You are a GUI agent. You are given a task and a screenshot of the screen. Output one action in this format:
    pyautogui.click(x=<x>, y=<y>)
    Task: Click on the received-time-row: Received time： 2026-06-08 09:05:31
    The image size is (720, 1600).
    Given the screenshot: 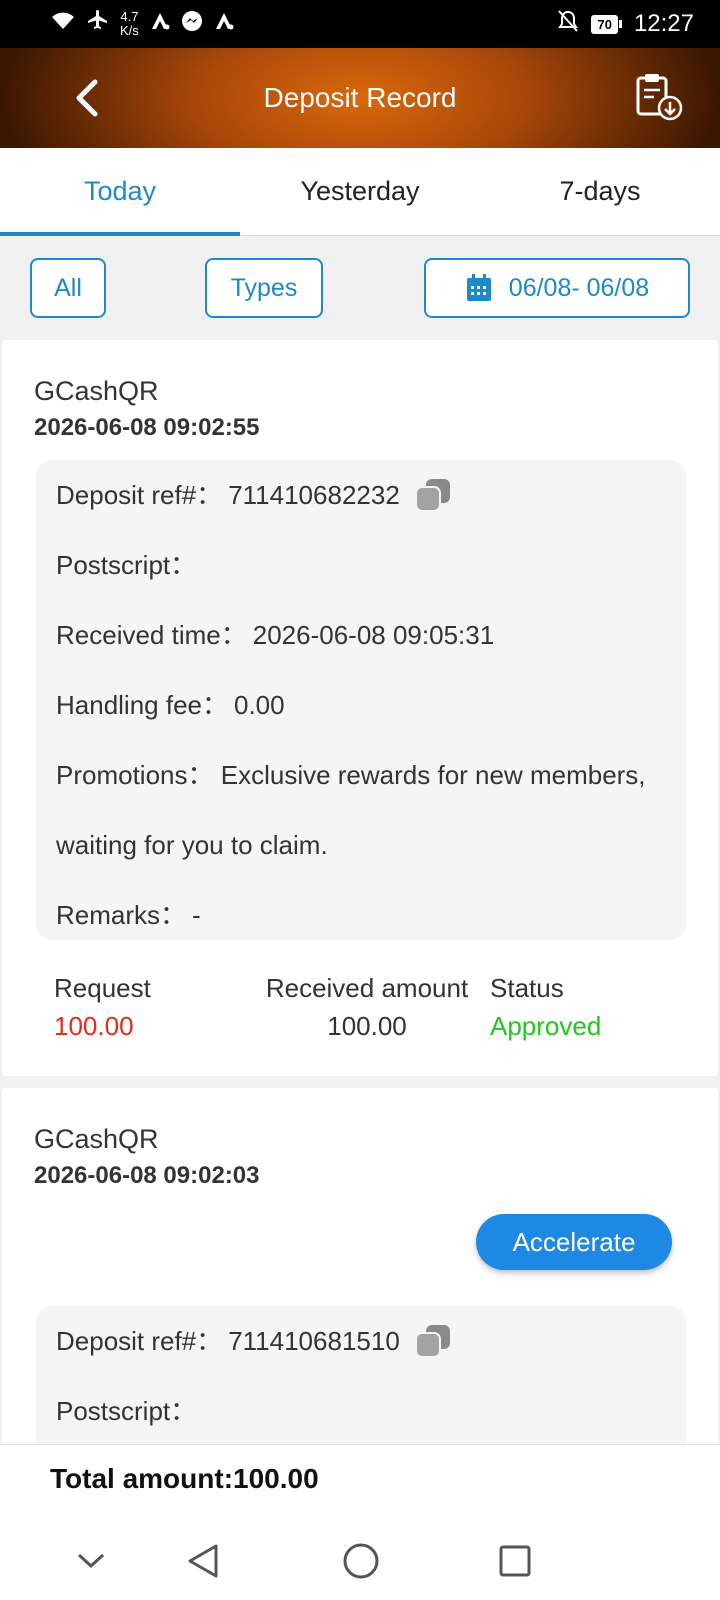 What is the action you would take?
    pyautogui.click(x=361, y=635)
    